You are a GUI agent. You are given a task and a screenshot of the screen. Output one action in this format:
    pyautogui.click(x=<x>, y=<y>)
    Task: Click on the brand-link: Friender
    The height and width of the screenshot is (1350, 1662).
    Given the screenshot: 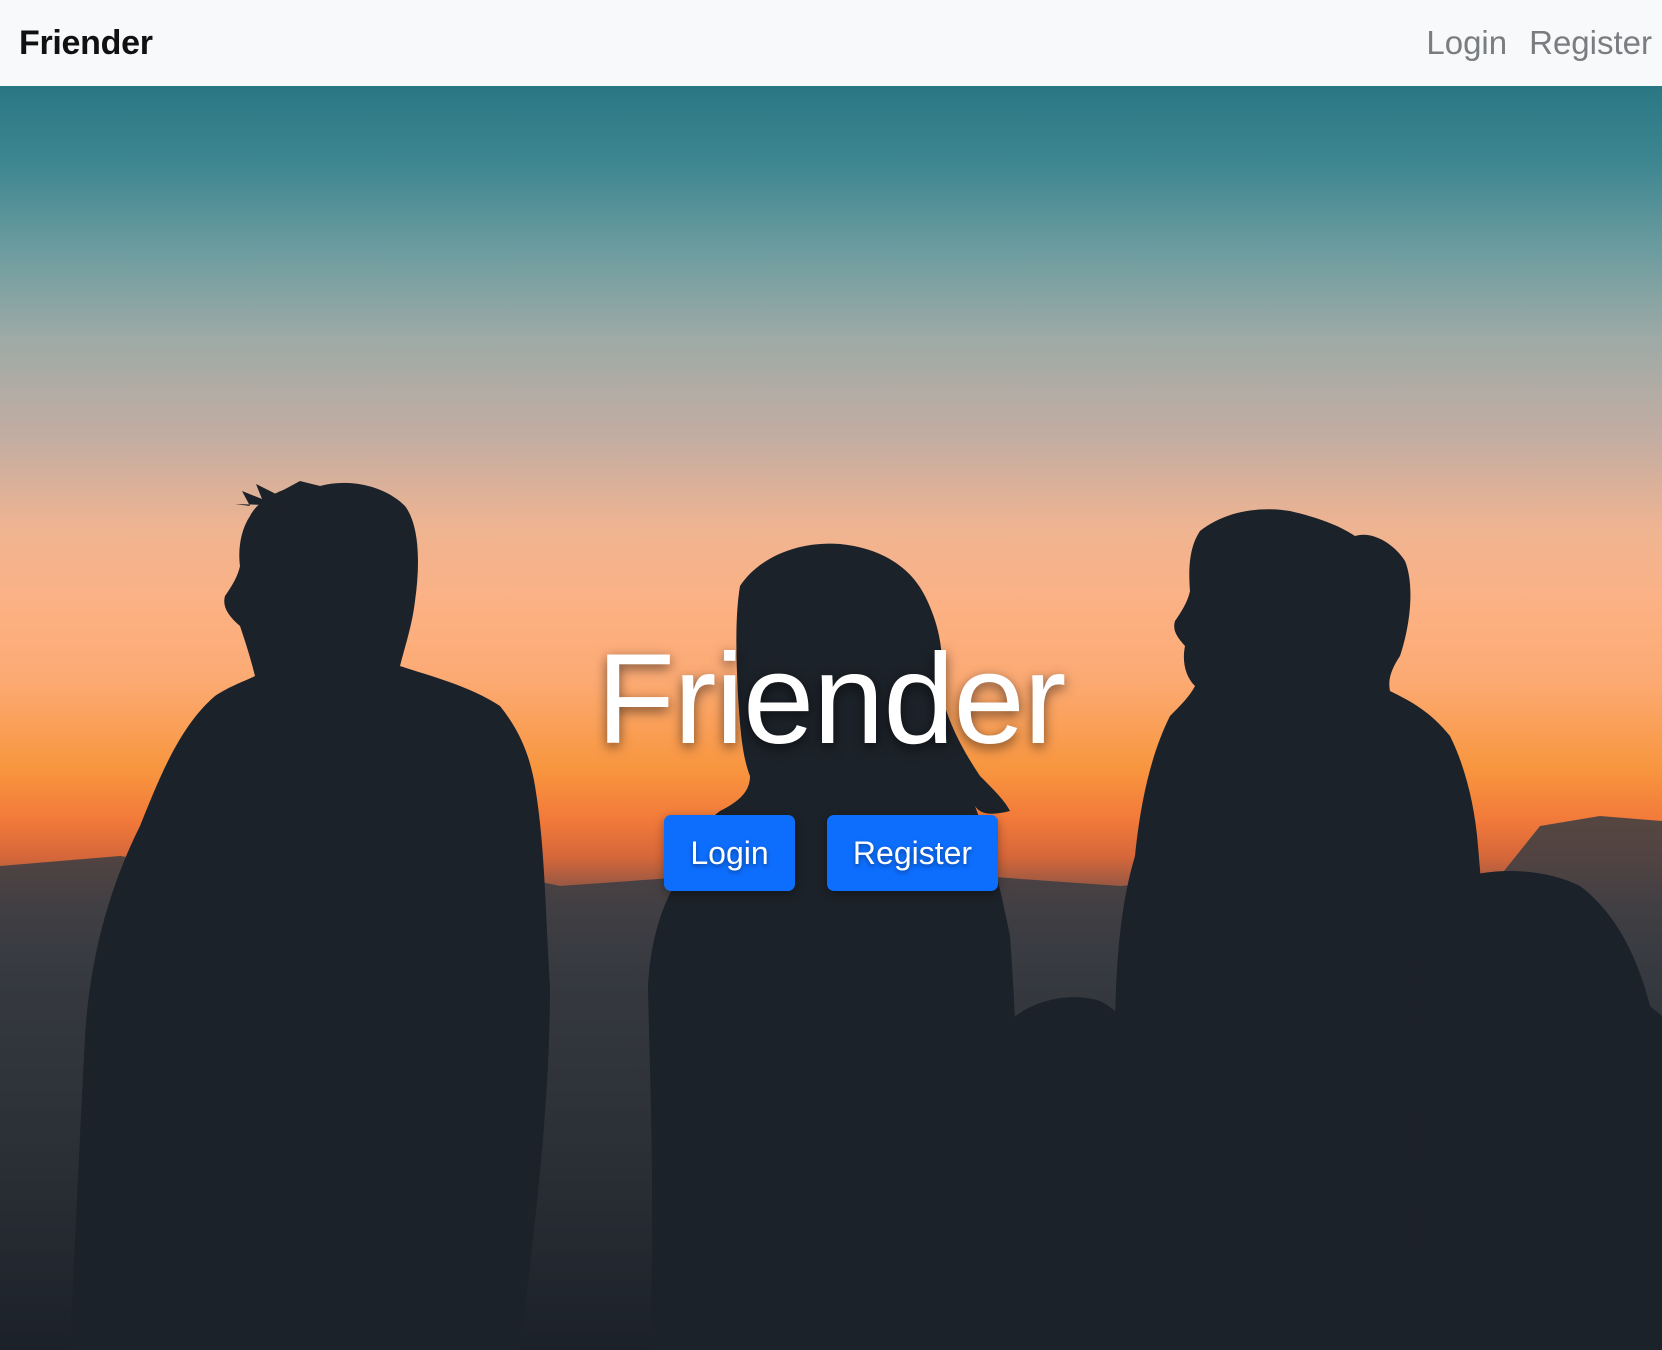 What is the action you would take?
    pyautogui.click(x=86, y=43)
    